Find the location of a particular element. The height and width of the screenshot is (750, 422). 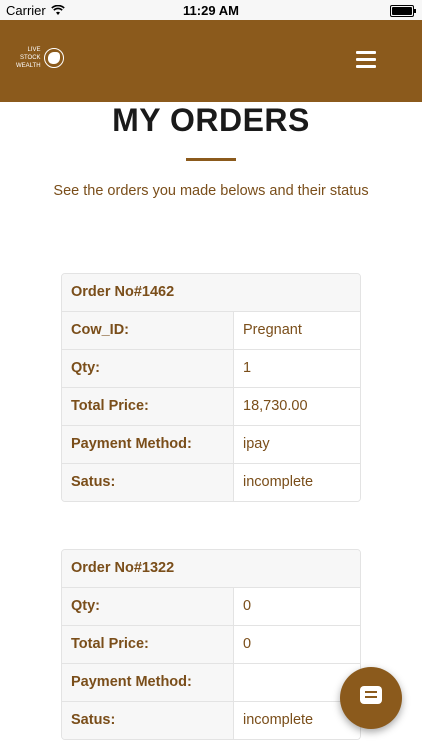

order-row: Qty: 1 is located at coordinates (211, 368).